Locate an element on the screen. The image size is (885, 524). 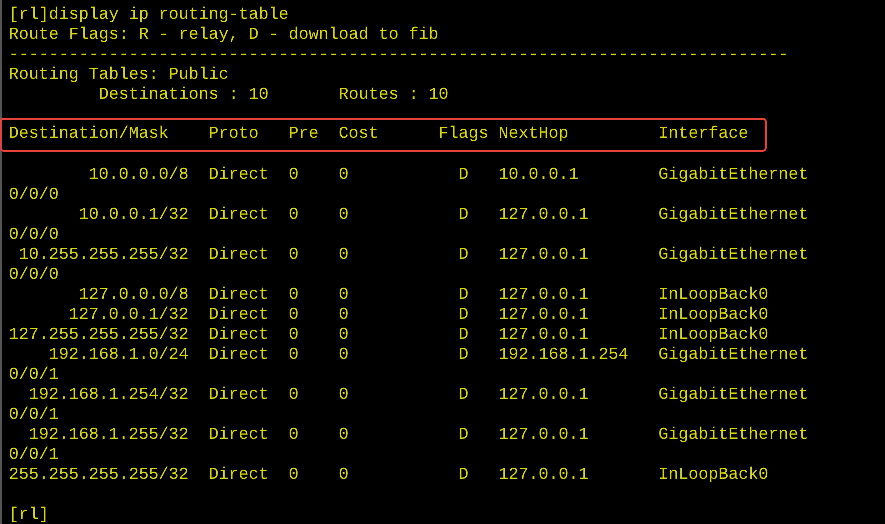
terminal-line: ------------------------------------------------------------------------------ is located at coordinates (399, 55).